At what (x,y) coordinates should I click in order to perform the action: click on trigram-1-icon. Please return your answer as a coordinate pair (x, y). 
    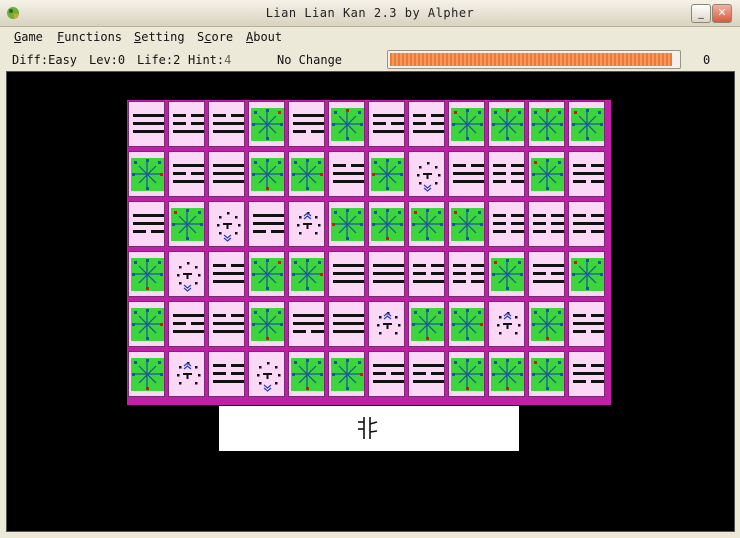
    Looking at the image, I should click on (548, 273).